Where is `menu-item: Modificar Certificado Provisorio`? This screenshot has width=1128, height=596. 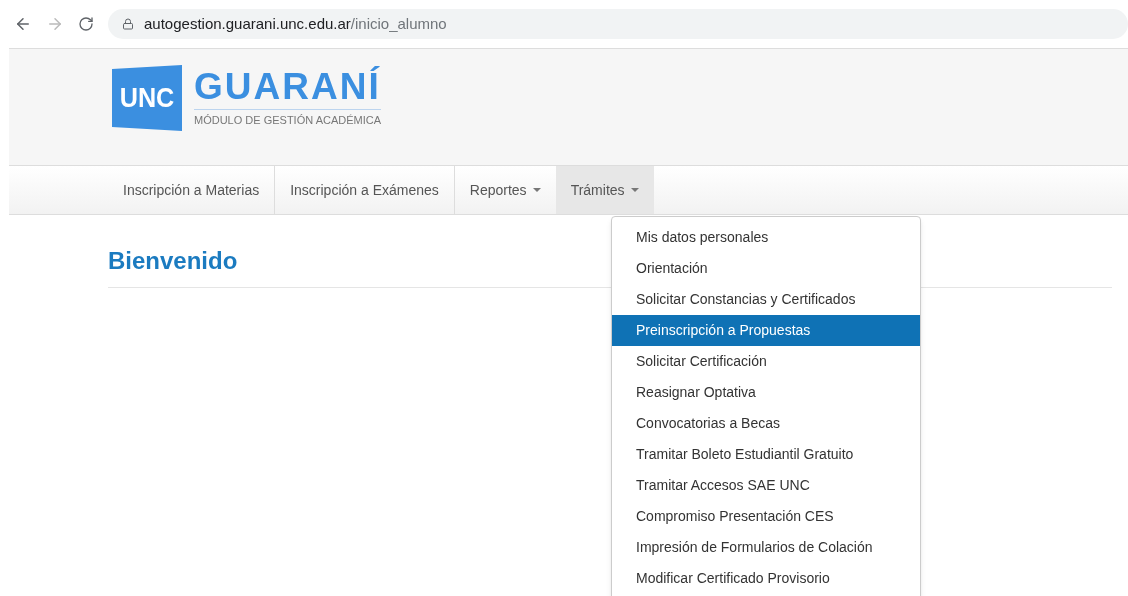 menu-item: Modificar Certificado Provisorio is located at coordinates (766, 578).